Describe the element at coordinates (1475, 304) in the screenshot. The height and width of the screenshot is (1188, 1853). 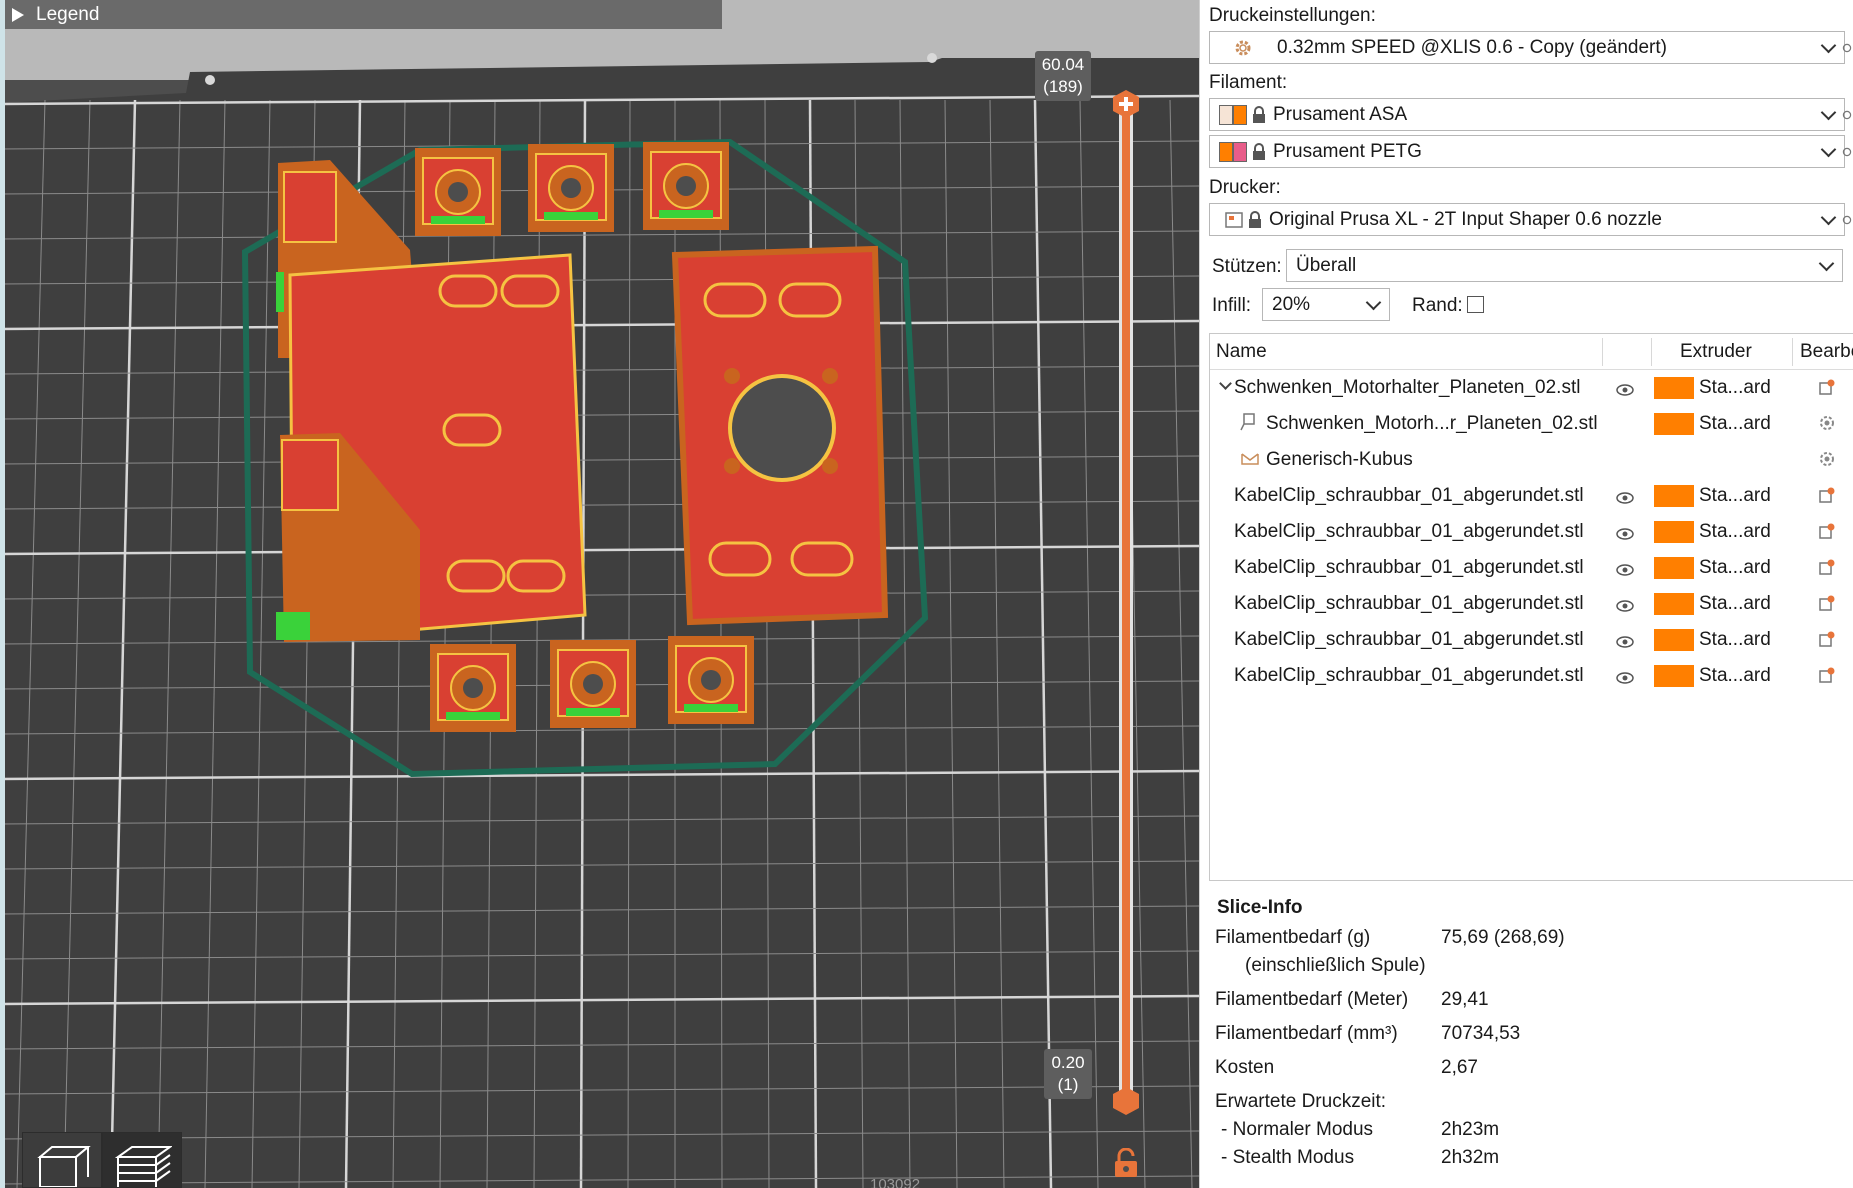
I see `brim-checkbox` at that location.